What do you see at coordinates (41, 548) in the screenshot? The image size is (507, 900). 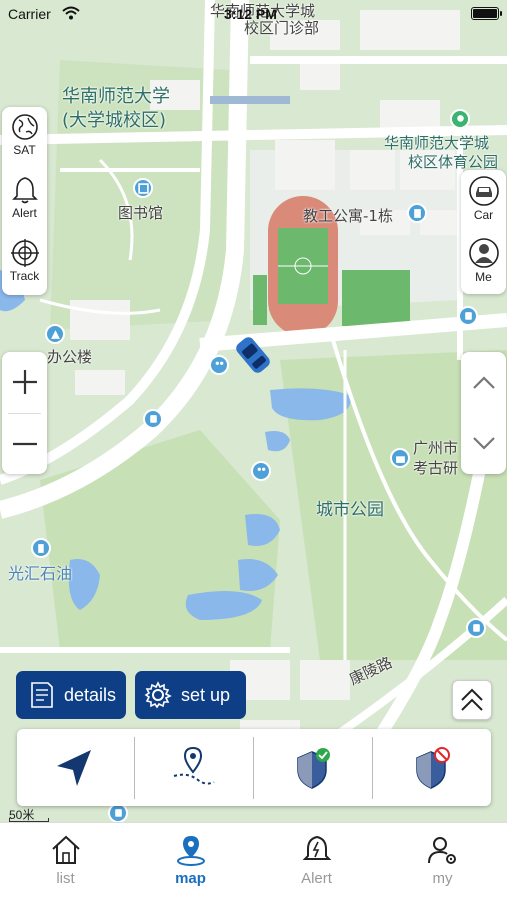 I see `gas-station-poi-icon` at bounding box center [41, 548].